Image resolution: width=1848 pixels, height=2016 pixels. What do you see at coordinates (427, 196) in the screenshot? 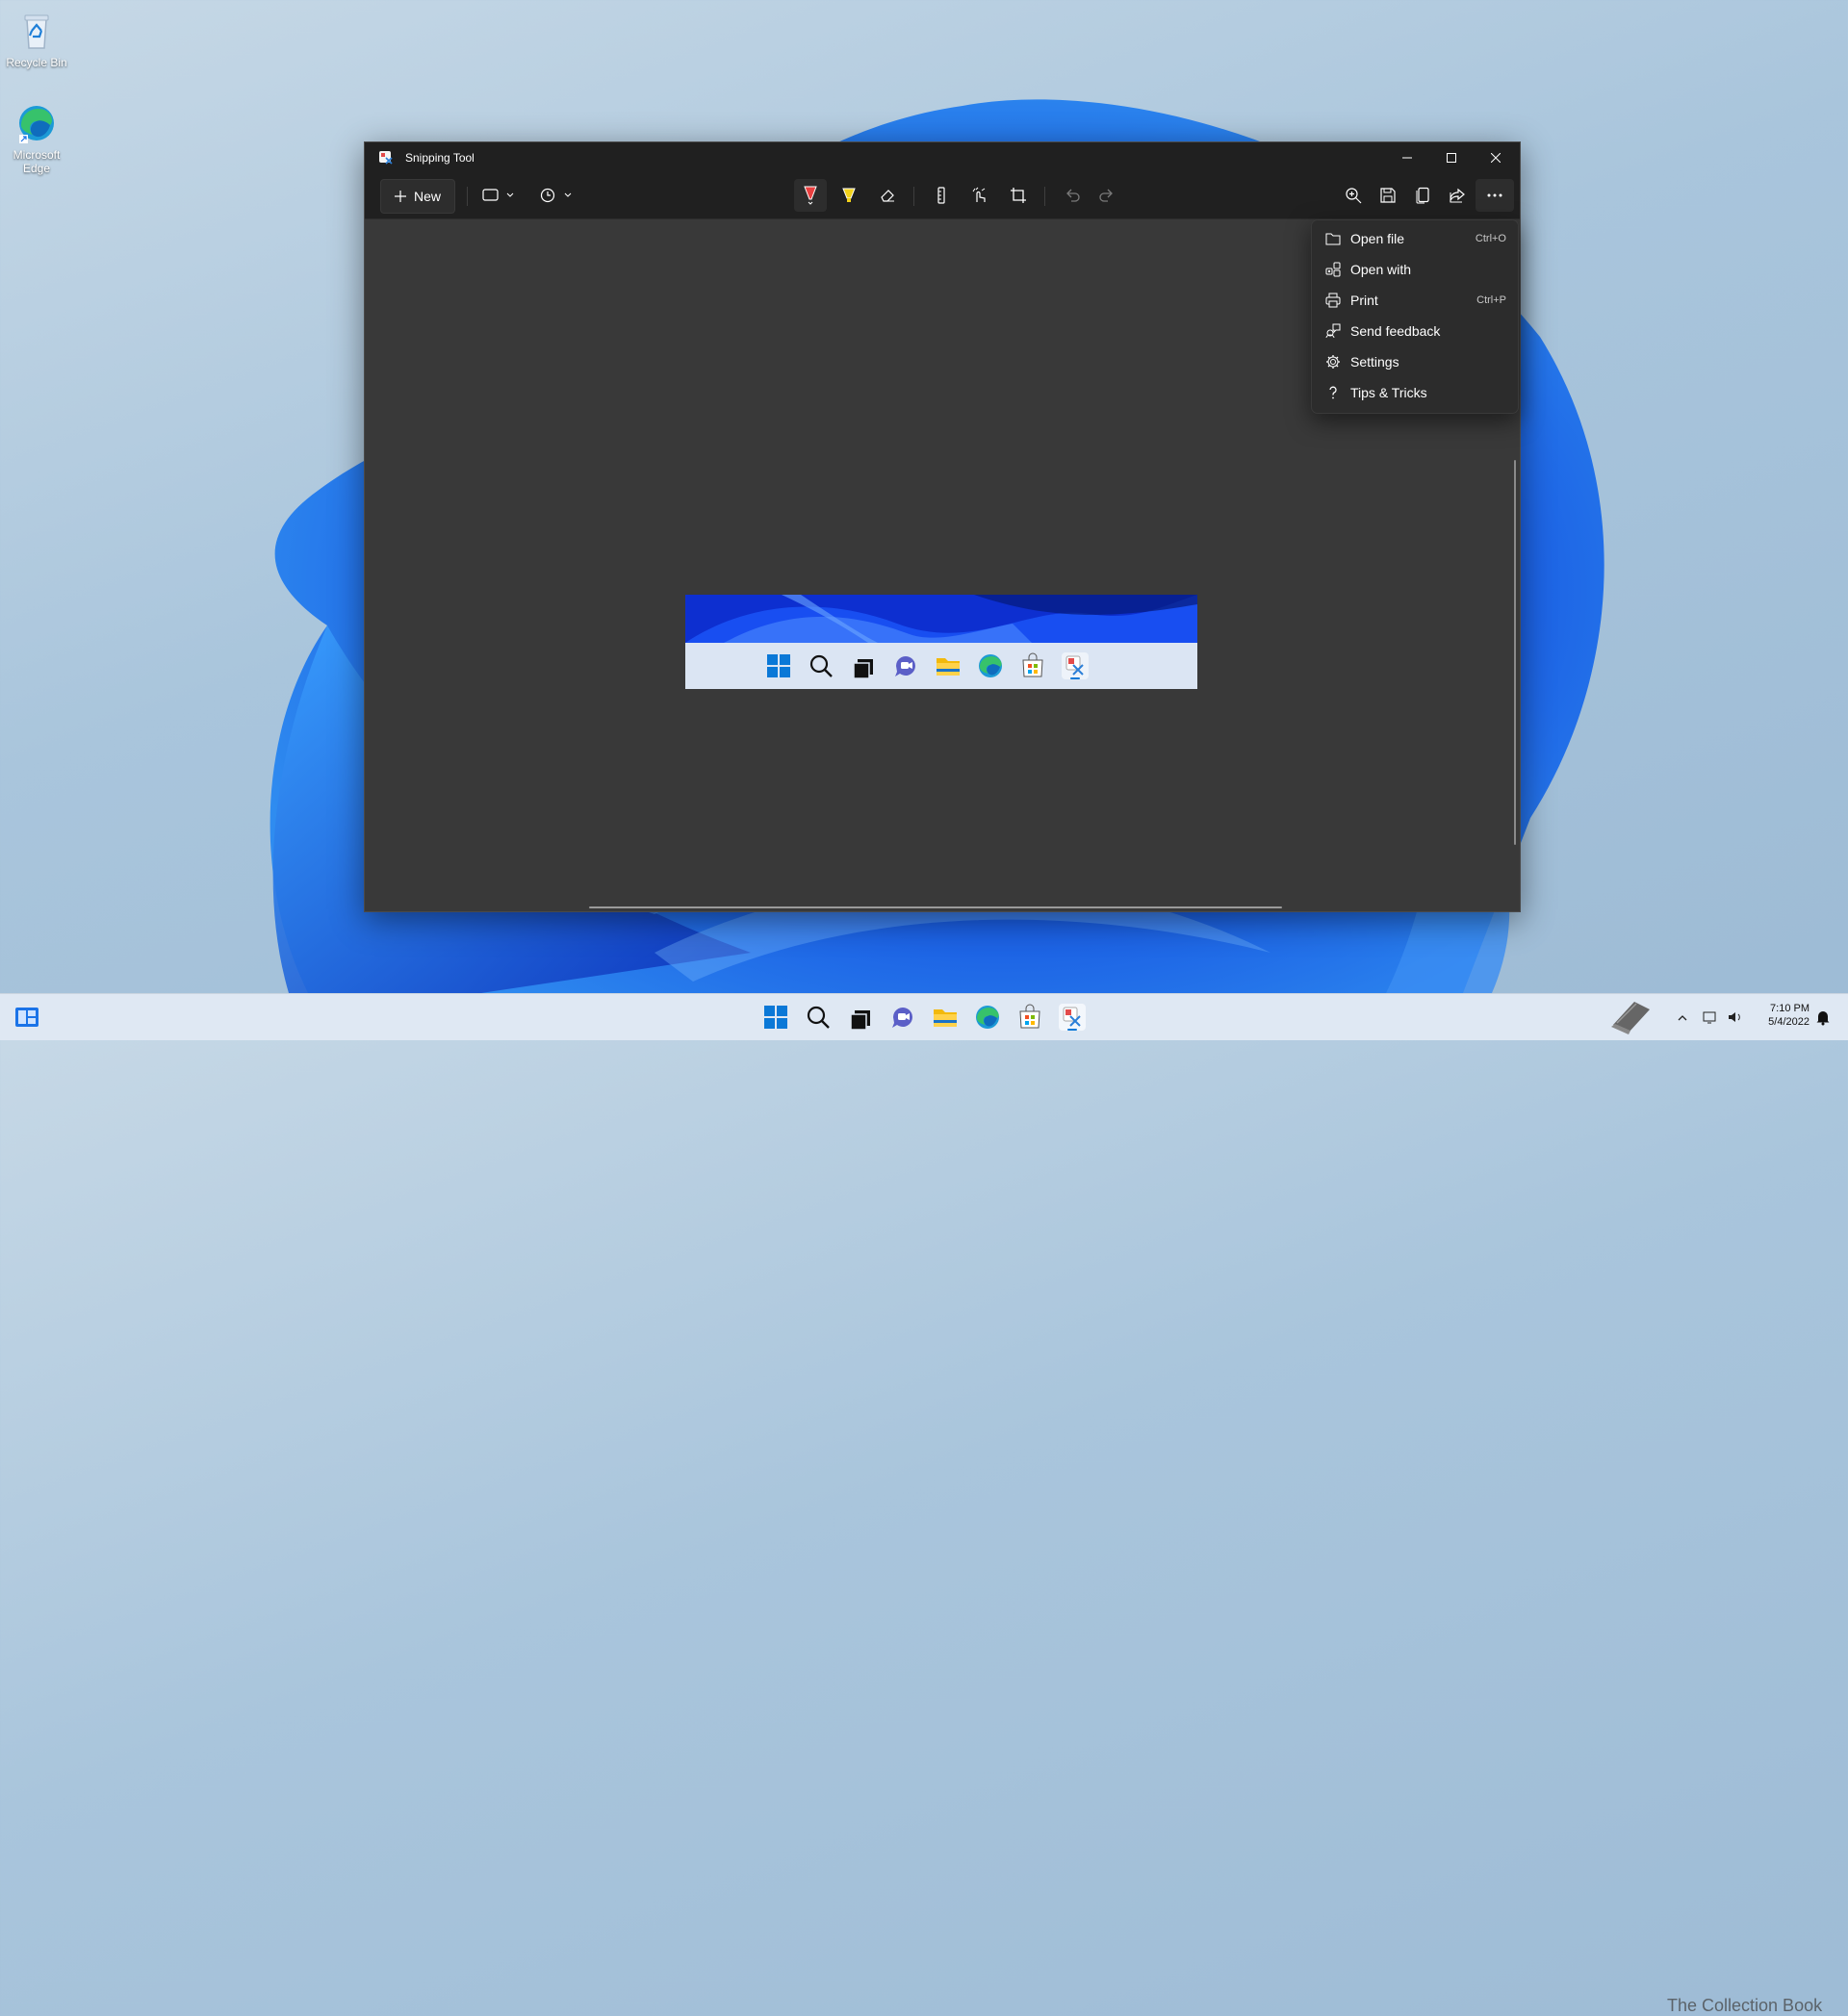
I see `new-snip-label: New` at bounding box center [427, 196].